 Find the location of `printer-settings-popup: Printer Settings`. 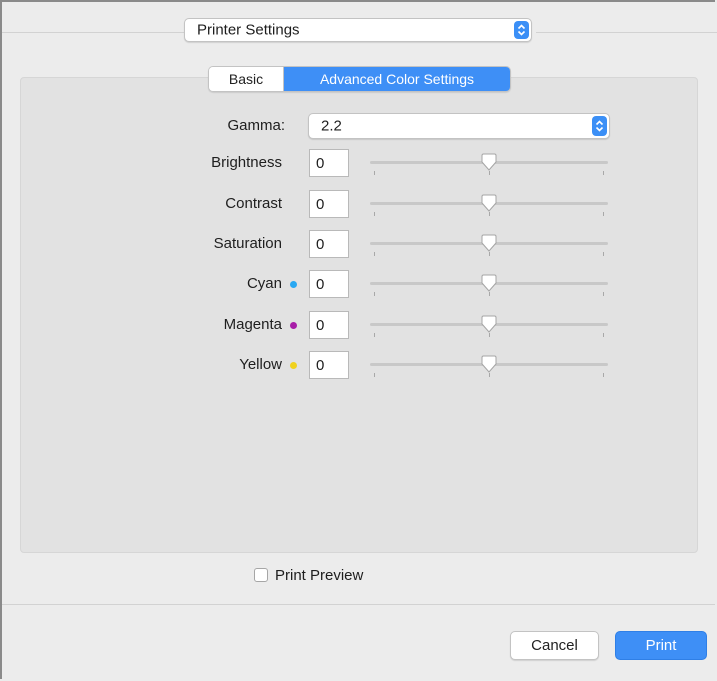

printer-settings-popup: Printer Settings is located at coordinates (358, 30).